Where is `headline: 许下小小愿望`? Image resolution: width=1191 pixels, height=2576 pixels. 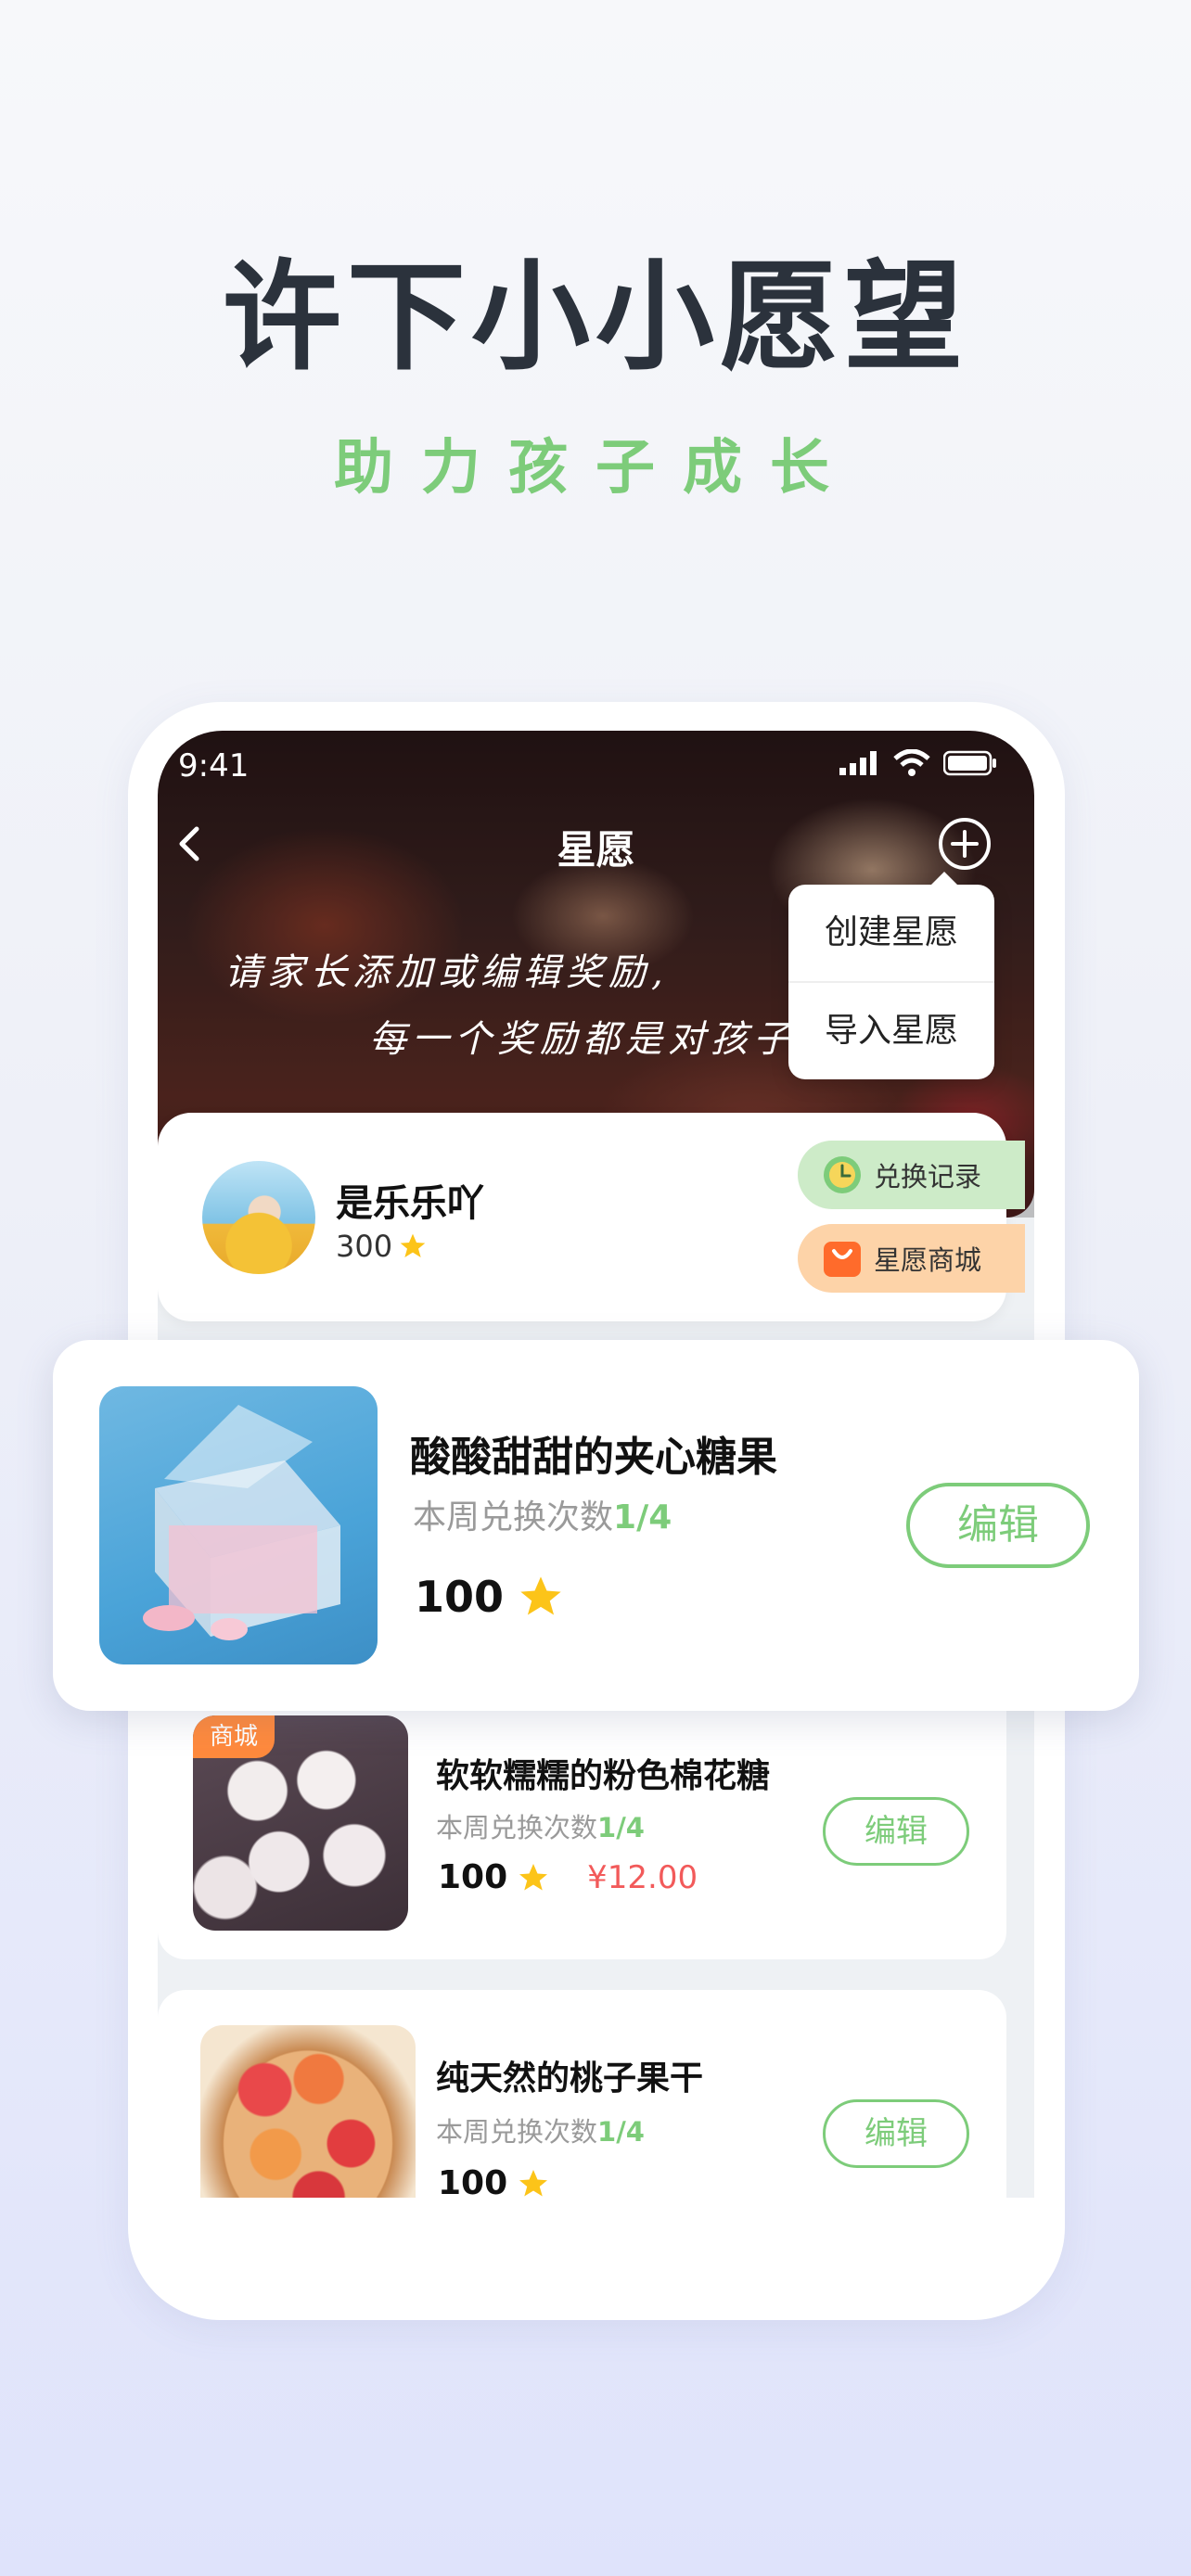 headline: 许下小小愿望 is located at coordinates (595, 318).